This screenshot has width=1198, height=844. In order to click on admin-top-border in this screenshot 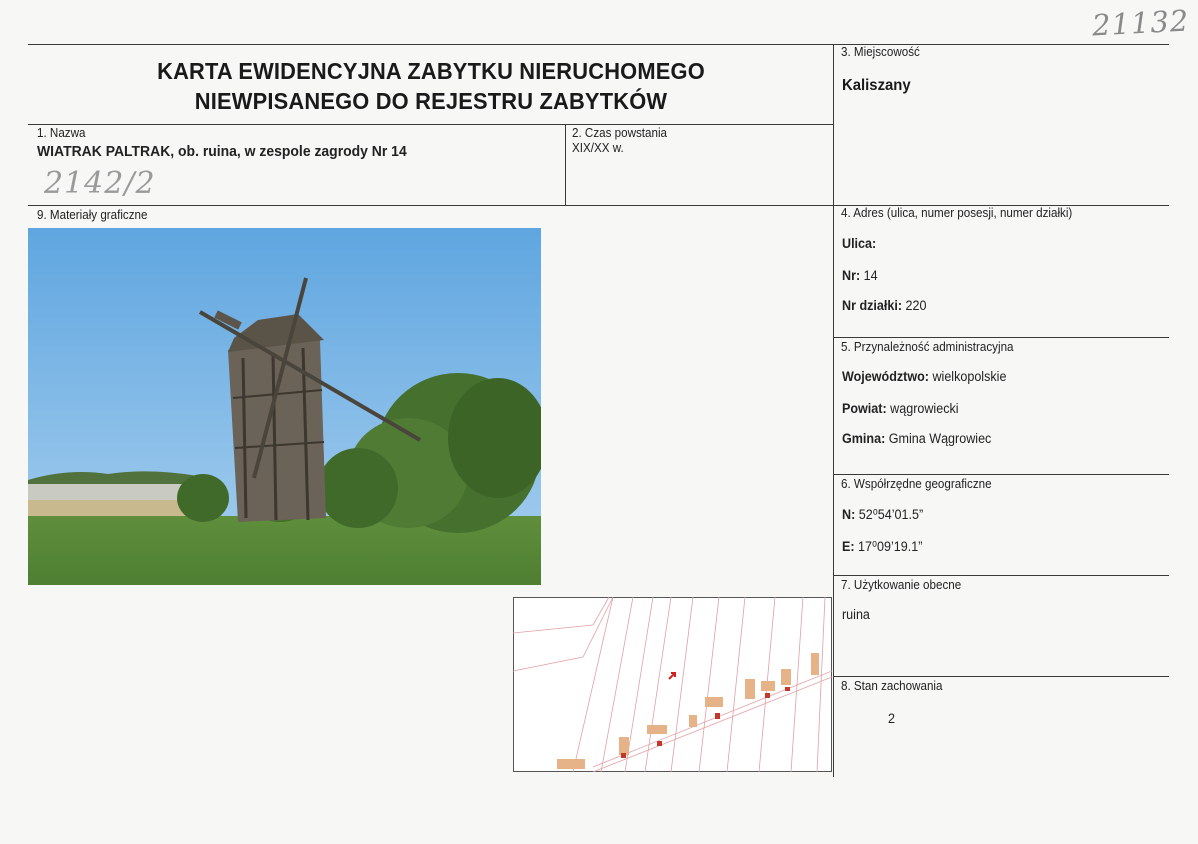, I will do `click(1001, 337)`.